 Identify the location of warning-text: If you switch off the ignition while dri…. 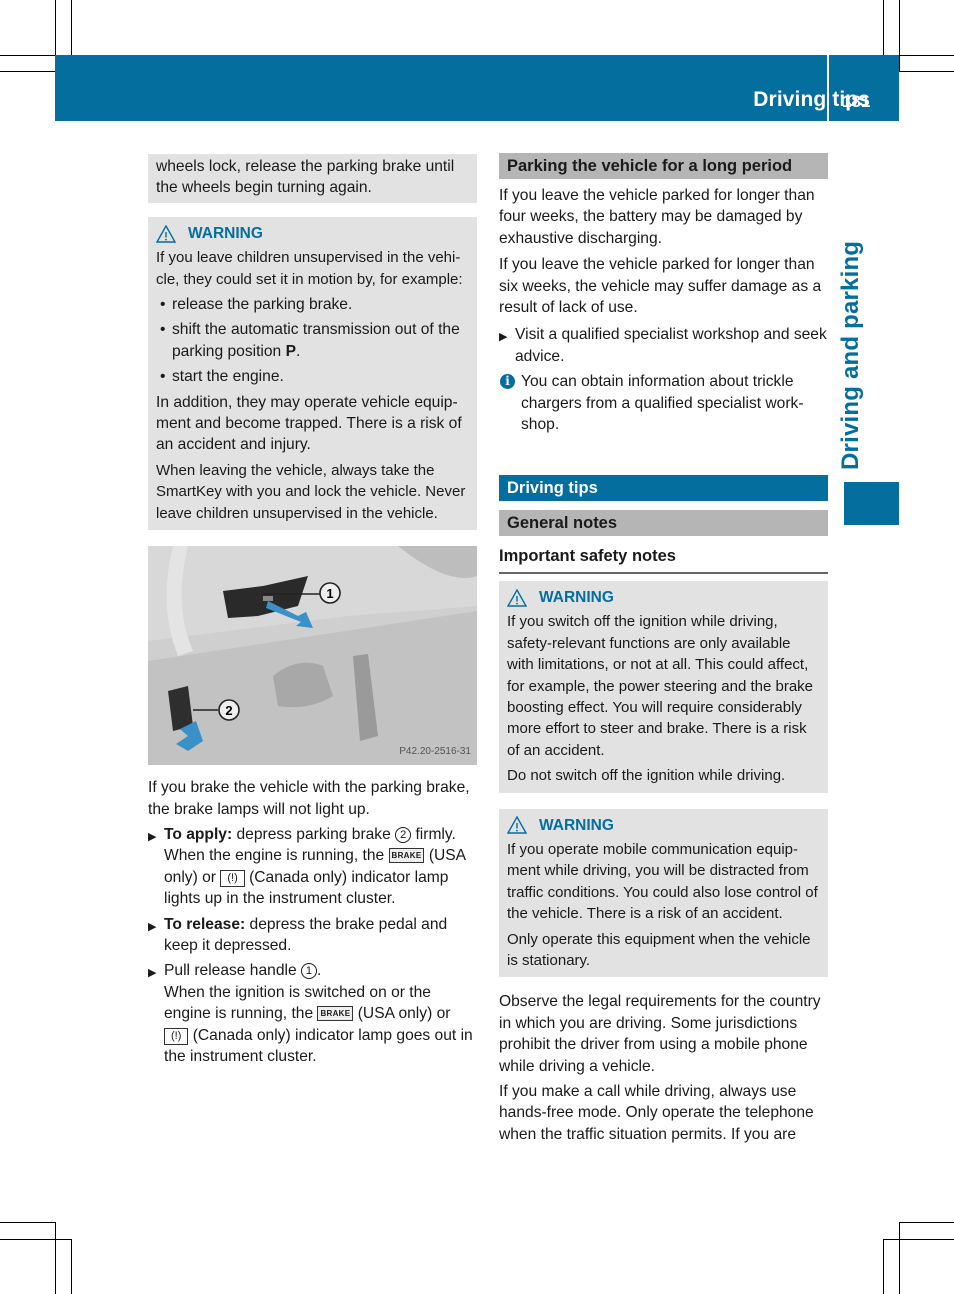
(660, 686).